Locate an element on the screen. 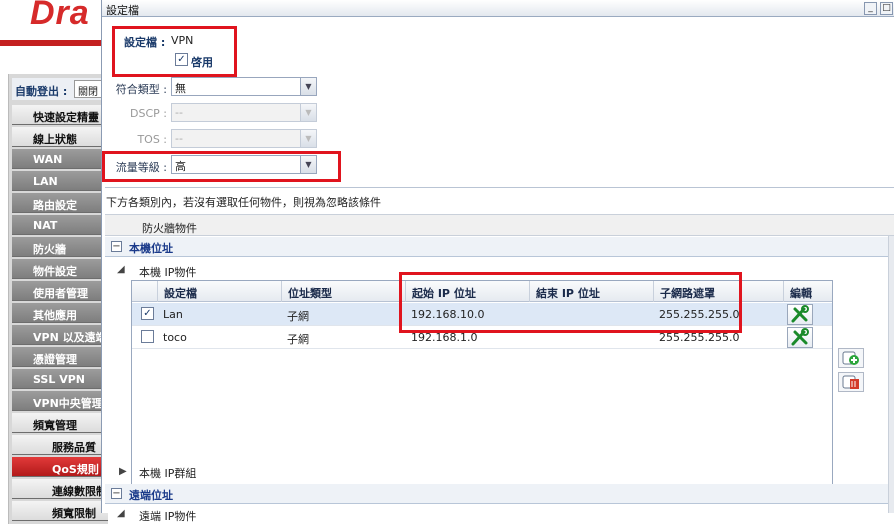 This screenshot has height=524, width=894. filter-note: 下方各類別內，若沒有選取任何物件，則視為忽略該條件 is located at coordinates (243, 202).